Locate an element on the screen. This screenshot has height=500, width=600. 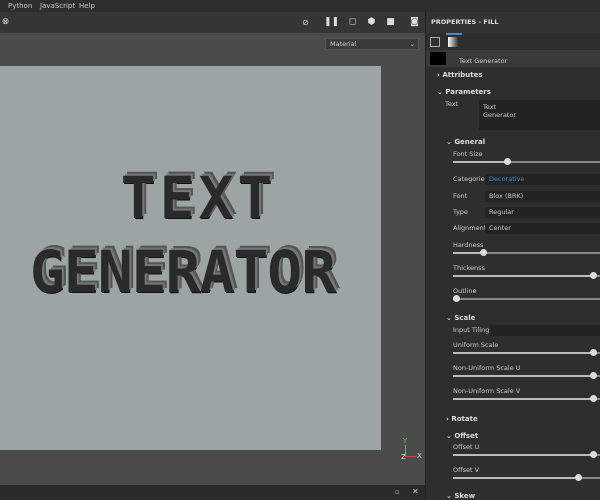
section-offset: ⌄ Offset is located at coordinates (462, 436).